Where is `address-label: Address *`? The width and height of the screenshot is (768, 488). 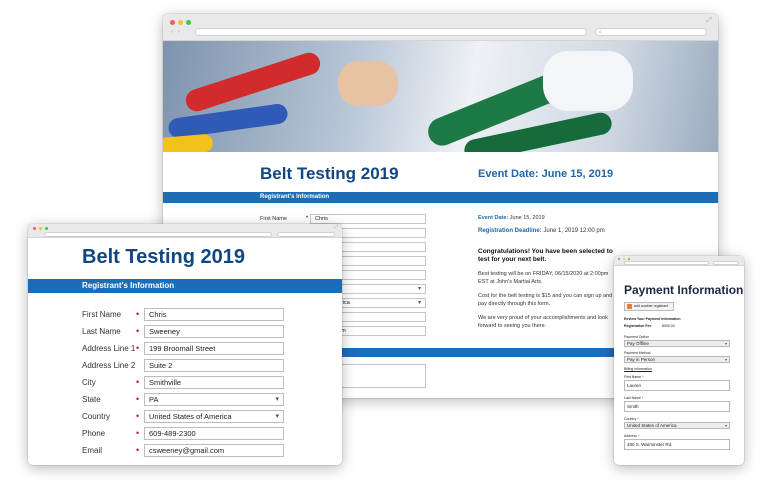
address-label: Address * is located at coordinates (632, 436).